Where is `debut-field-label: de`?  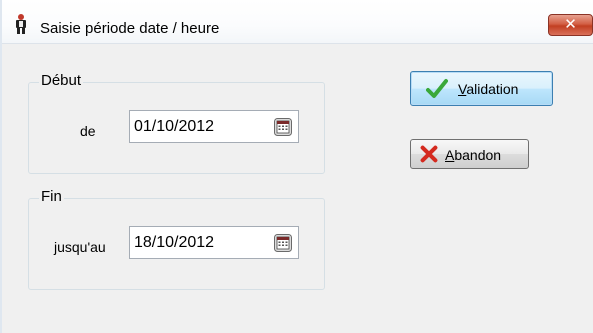
debut-field-label: de is located at coordinates (88, 131).